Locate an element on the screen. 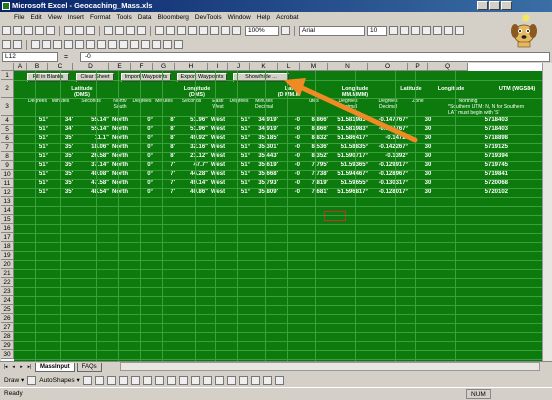 The width and height of the screenshot is (552, 400). column-header: F is located at coordinates (142, 67).